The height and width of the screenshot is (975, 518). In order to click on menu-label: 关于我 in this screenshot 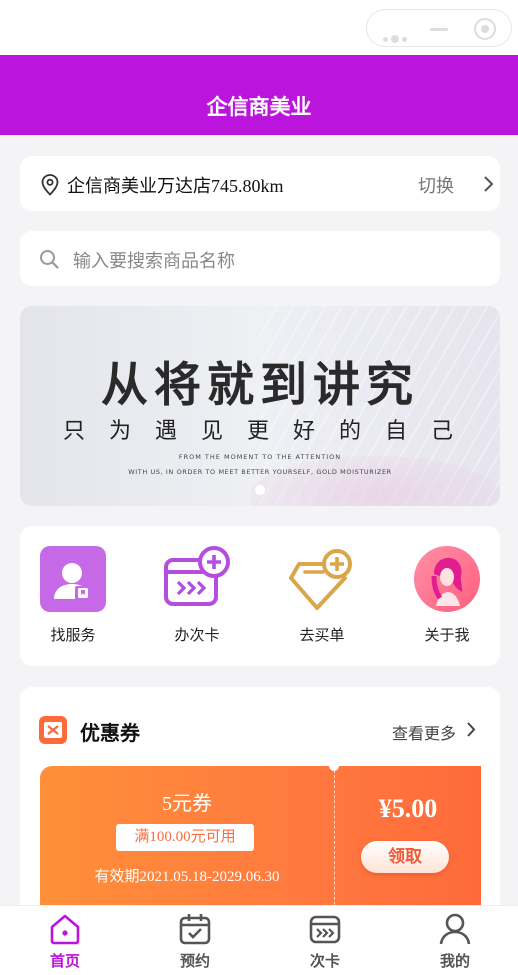, I will do `click(447, 635)`.